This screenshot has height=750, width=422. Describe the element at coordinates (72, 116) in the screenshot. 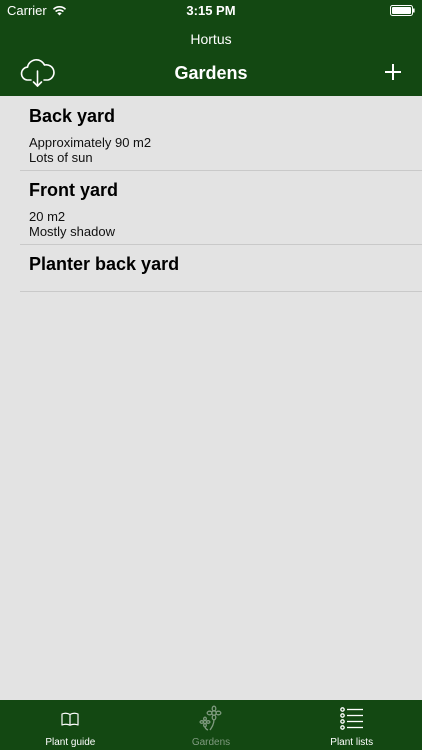

I see `garden-title: Back yard` at that location.